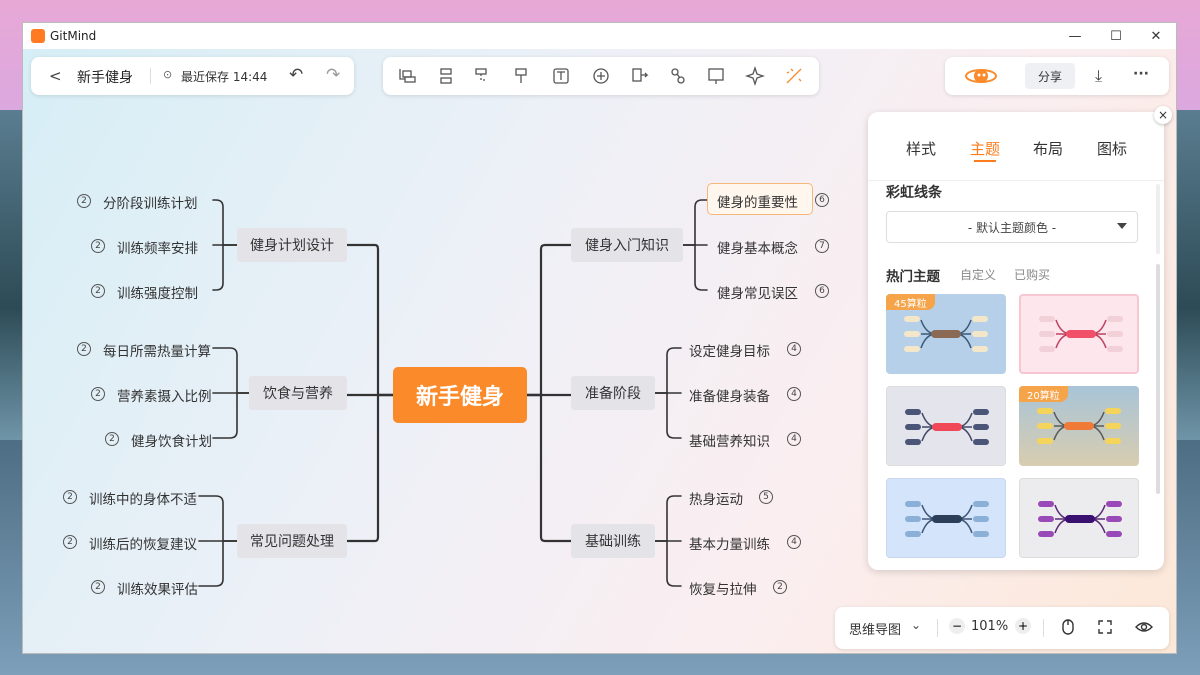  What do you see at coordinates (1098, 76) in the screenshot?
I see `download-button: ⤓` at bounding box center [1098, 76].